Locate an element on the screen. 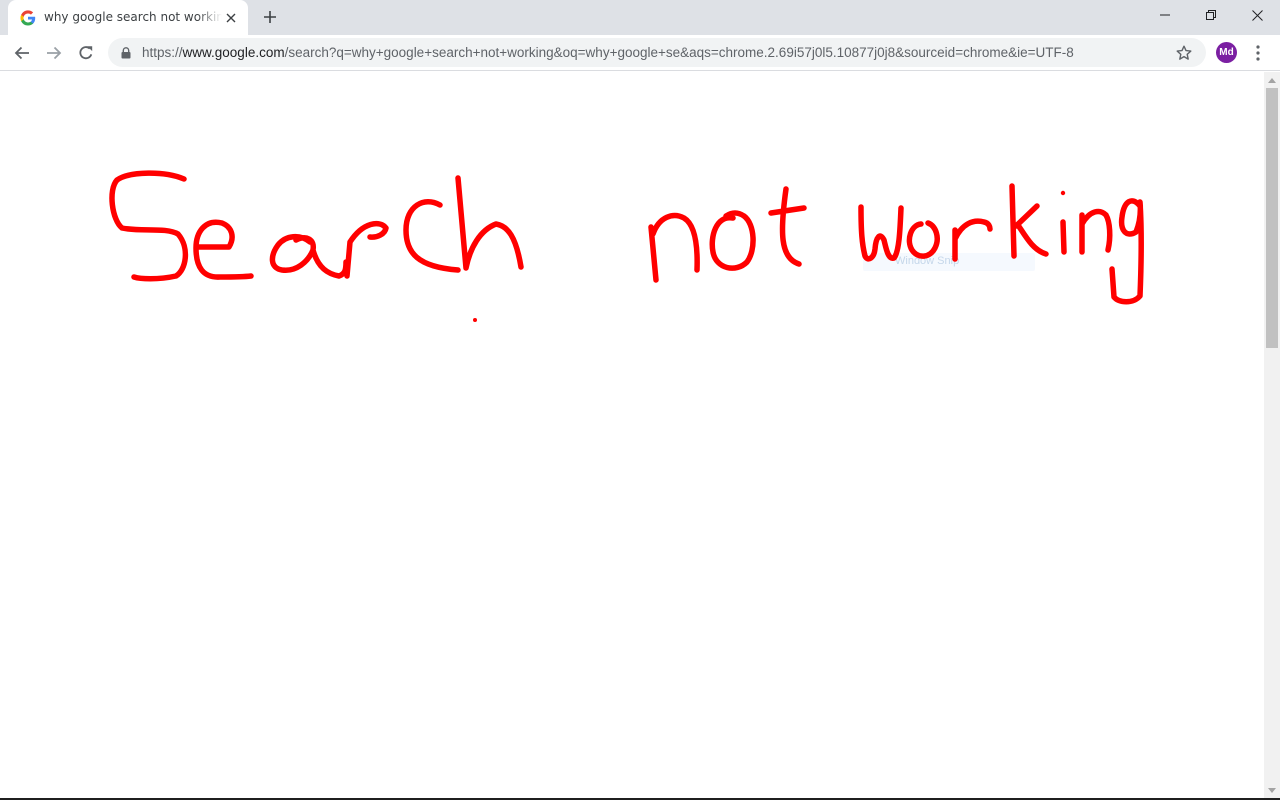  plus-icon is located at coordinates (270, 17).